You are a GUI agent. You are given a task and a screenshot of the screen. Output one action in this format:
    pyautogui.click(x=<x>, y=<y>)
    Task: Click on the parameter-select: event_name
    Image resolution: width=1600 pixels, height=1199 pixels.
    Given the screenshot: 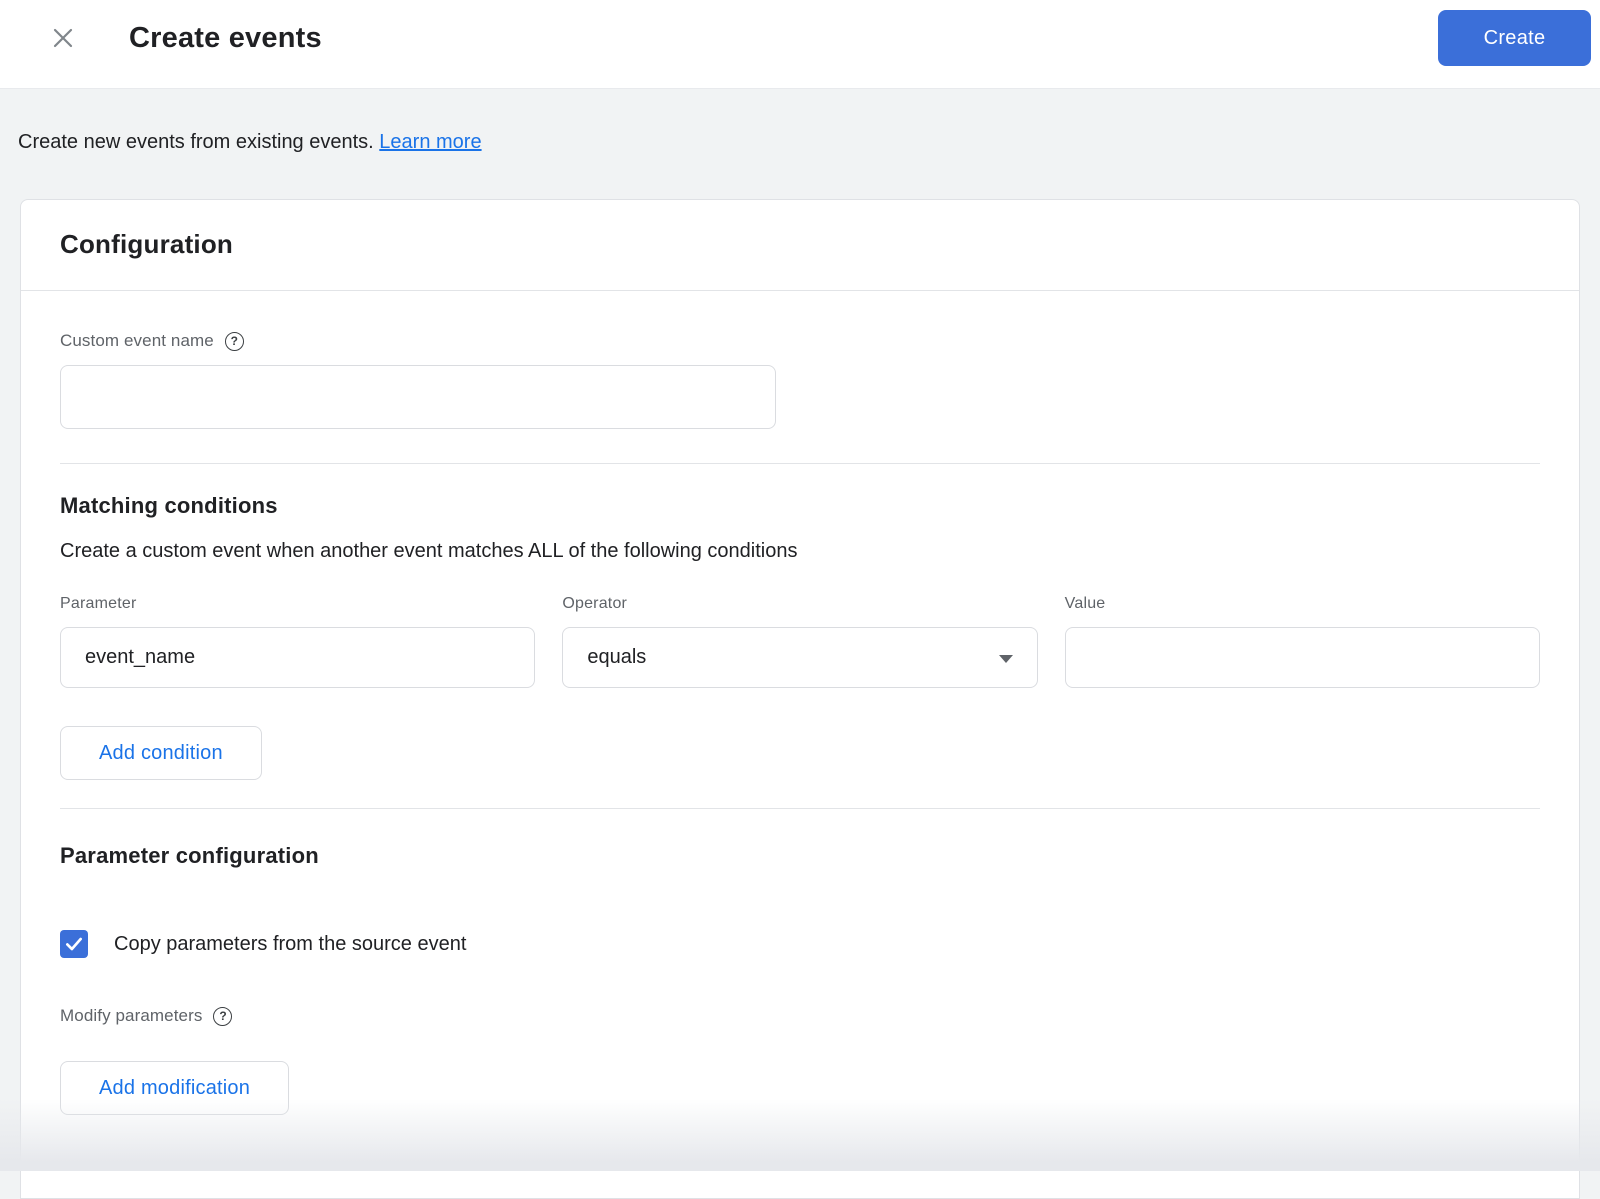 What is the action you would take?
    pyautogui.click(x=298, y=657)
    